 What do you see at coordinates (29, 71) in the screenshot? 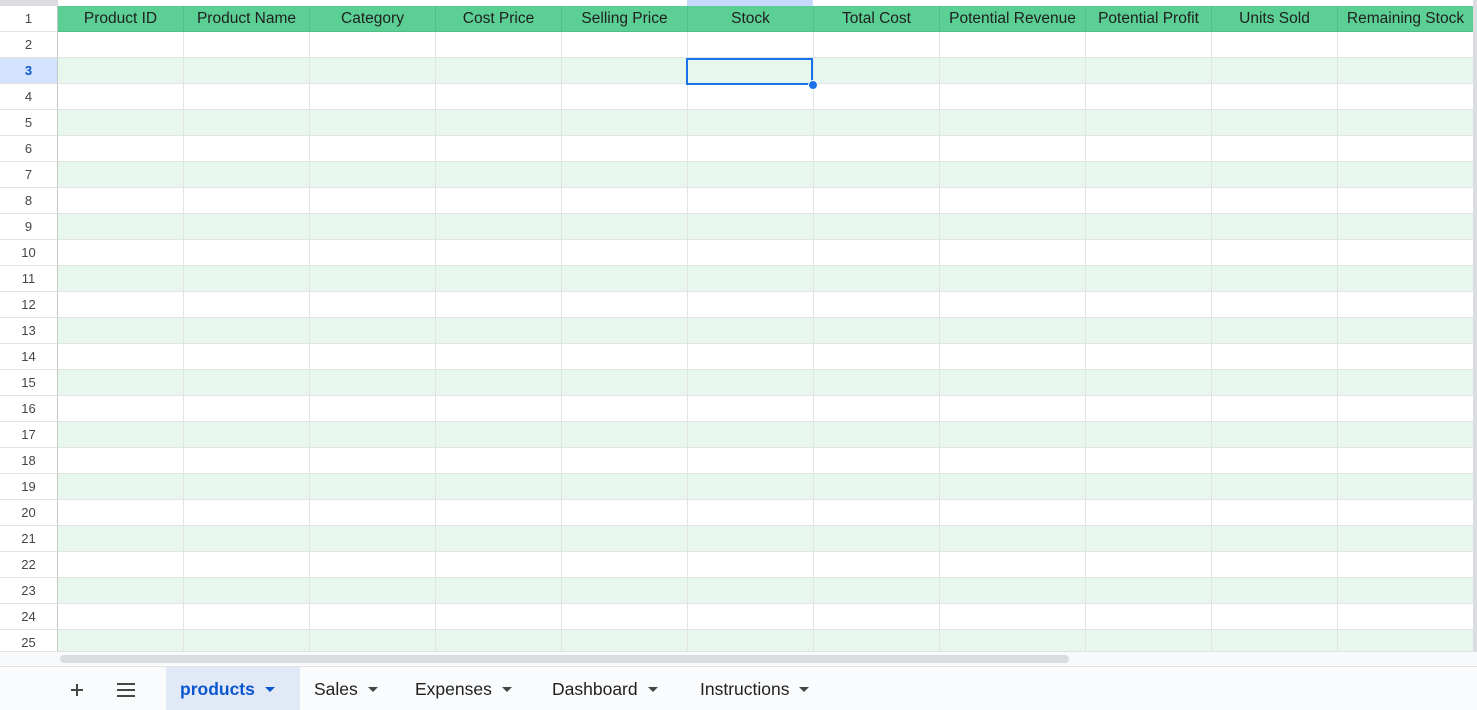
I see `row-number: 3` at bounding box center [29, 71].